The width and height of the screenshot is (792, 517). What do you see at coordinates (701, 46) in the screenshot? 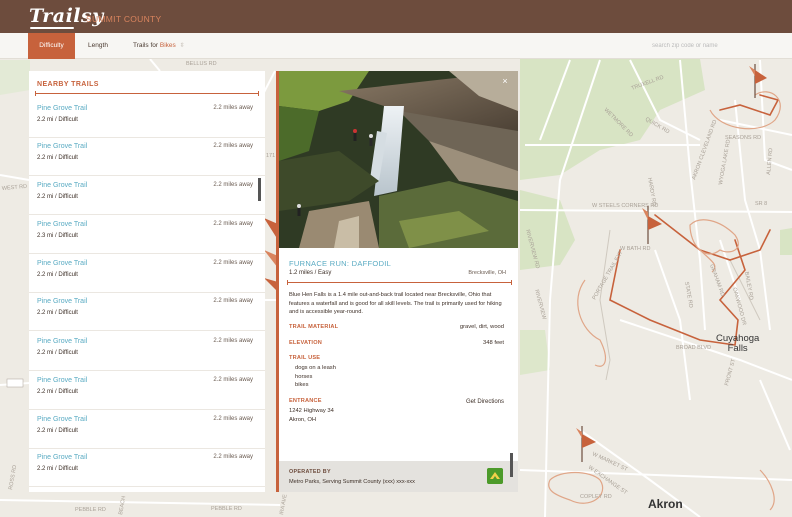
I see `search-input` at bounding box center [701, 46].